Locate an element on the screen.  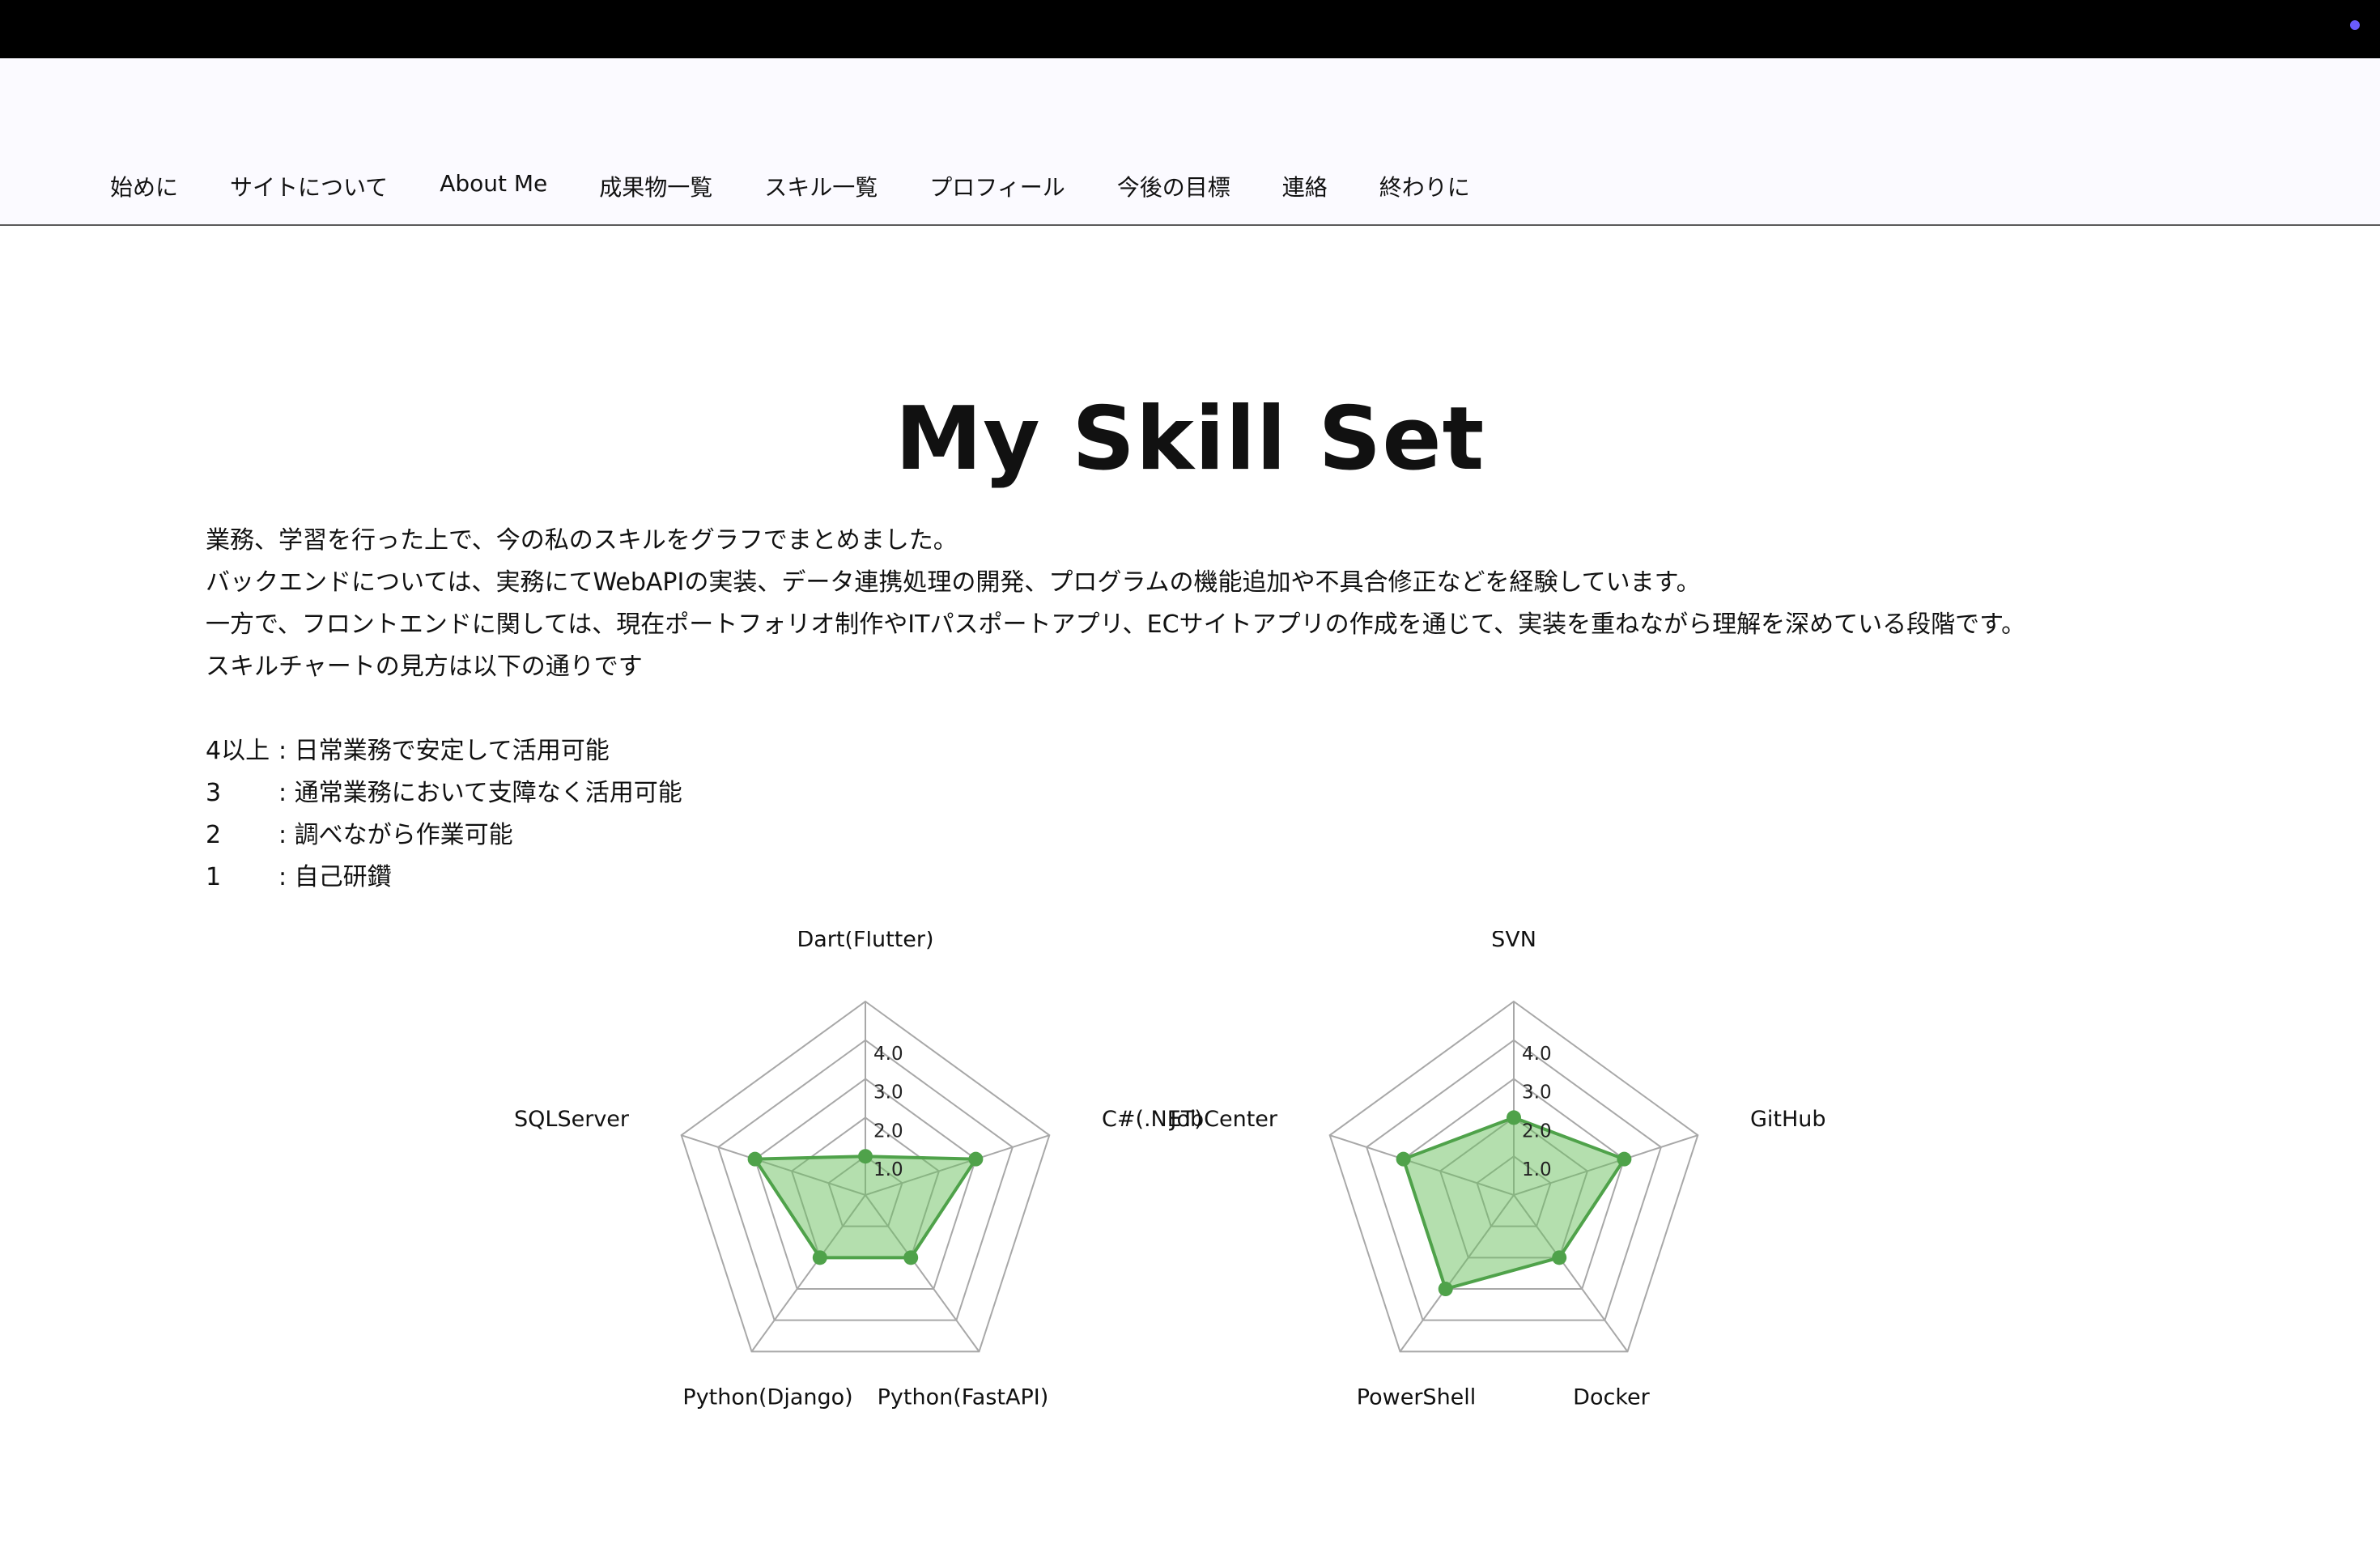
radar-axis-label: Python(Django) is located at coordinates (767, 1397).